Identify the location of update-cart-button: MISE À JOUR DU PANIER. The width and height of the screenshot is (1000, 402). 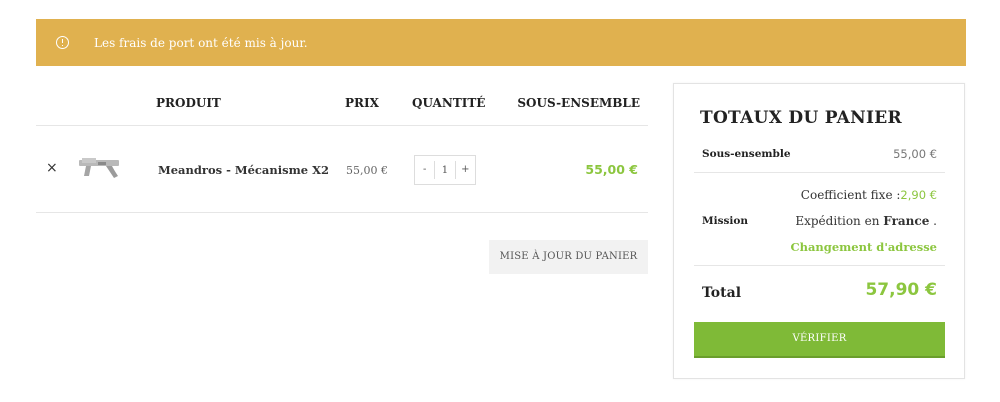
(568, 257).